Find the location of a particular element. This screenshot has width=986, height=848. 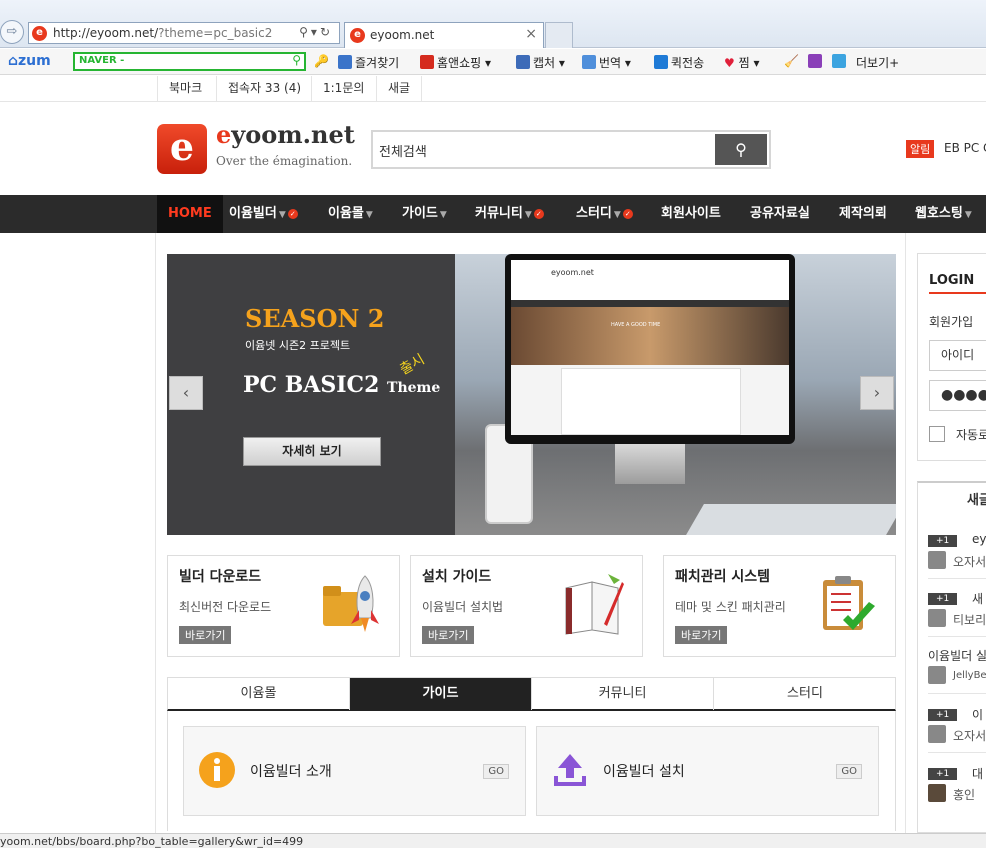

toolbar-wishlist: ♥ 찜 ▾ is located at coordinates (741, 62).